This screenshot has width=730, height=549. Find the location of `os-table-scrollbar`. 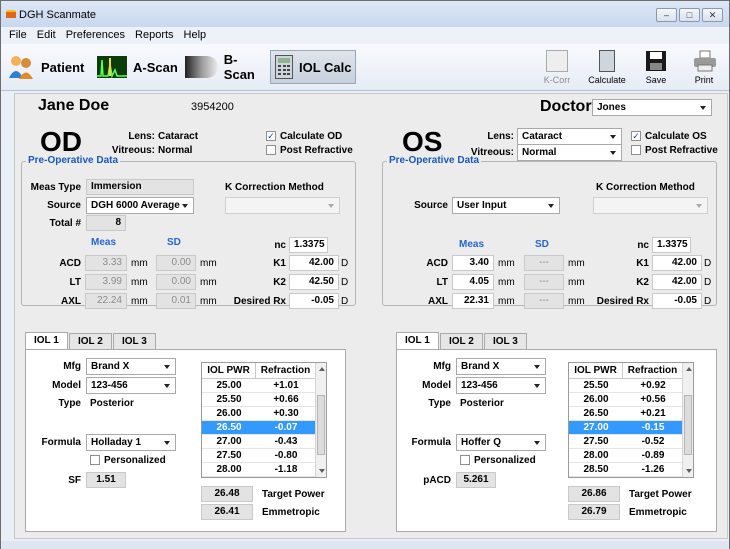

os-table-scrollbar is located at coordinates (687, 420).